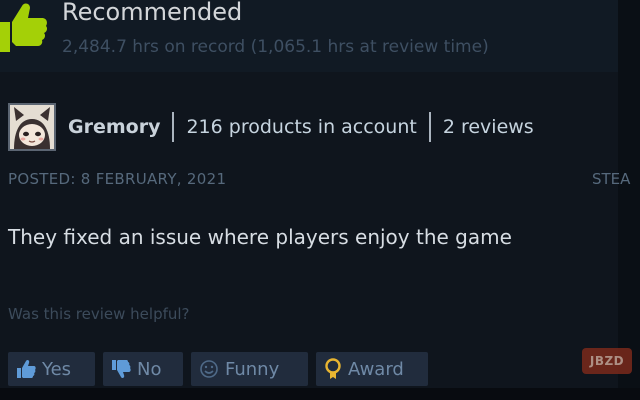 Image resolution: width=640 pixels, height=400 pixels. I want to click on no-label: No, so click(149, 369).